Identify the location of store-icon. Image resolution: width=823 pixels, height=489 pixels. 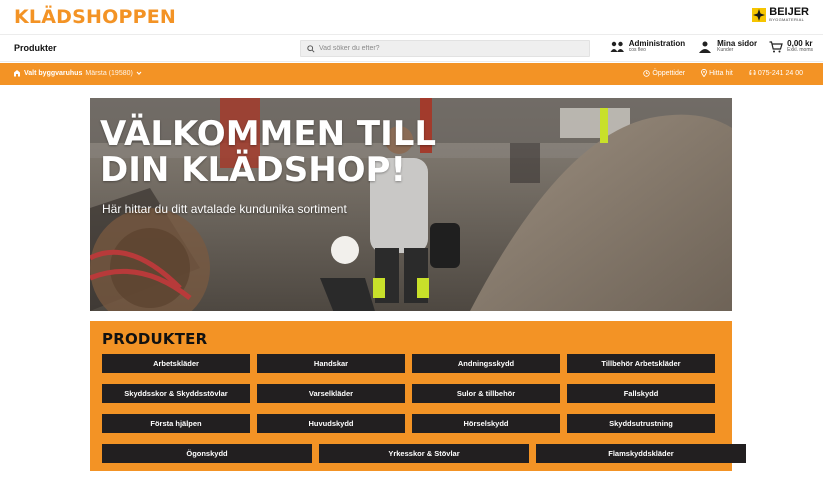
(17, 73).